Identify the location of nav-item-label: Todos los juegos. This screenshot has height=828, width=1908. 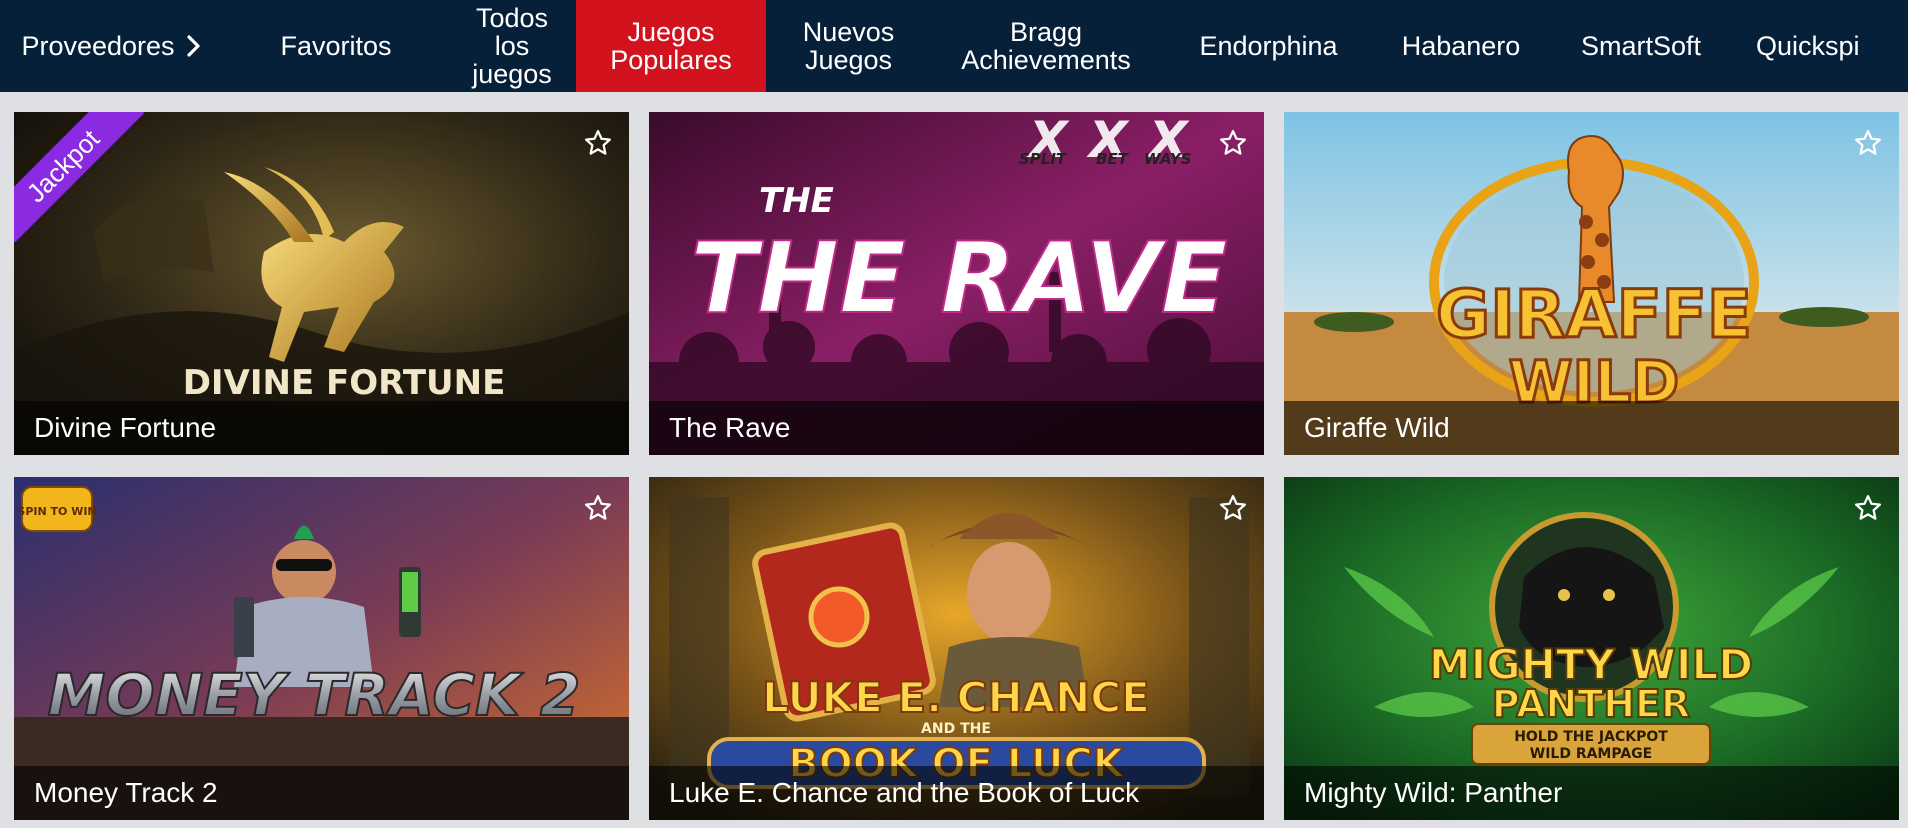
(512, 46).